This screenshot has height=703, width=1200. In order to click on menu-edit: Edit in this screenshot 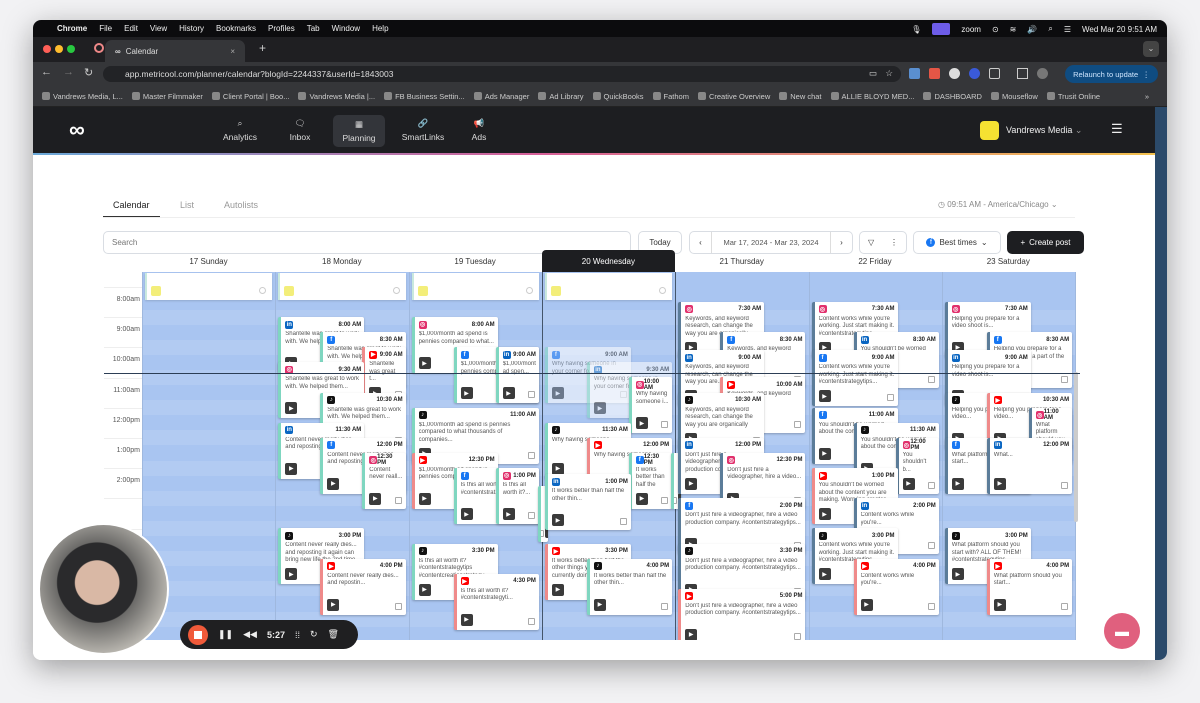, I will do `click(131, 28)`.